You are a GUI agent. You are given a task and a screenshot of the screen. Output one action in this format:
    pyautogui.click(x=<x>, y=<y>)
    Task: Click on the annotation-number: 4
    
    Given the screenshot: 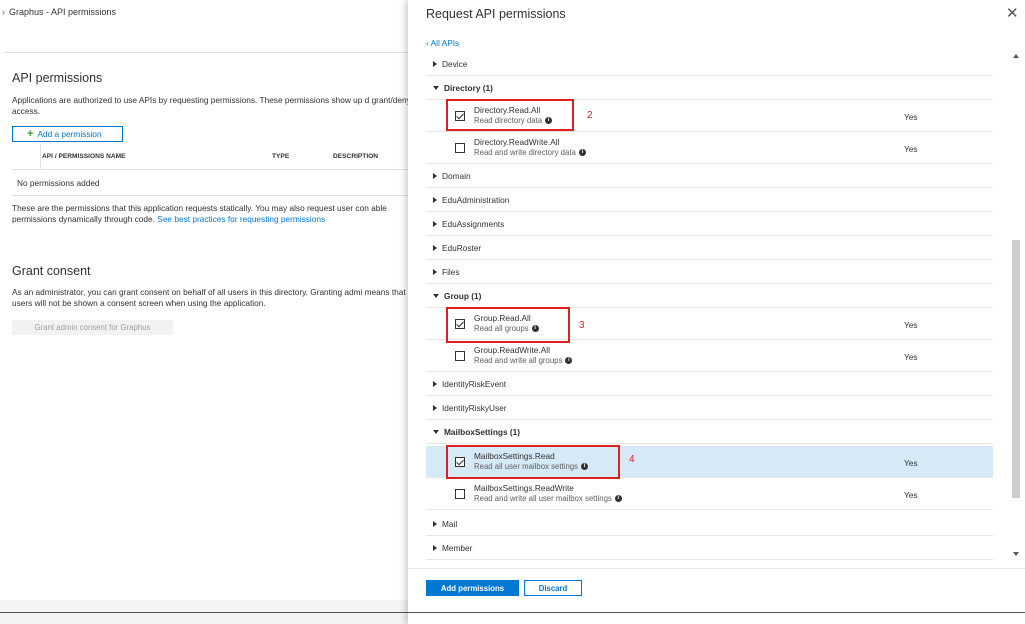 What is the action you would take?
    pyautogui.click(x=632, y=459)
    